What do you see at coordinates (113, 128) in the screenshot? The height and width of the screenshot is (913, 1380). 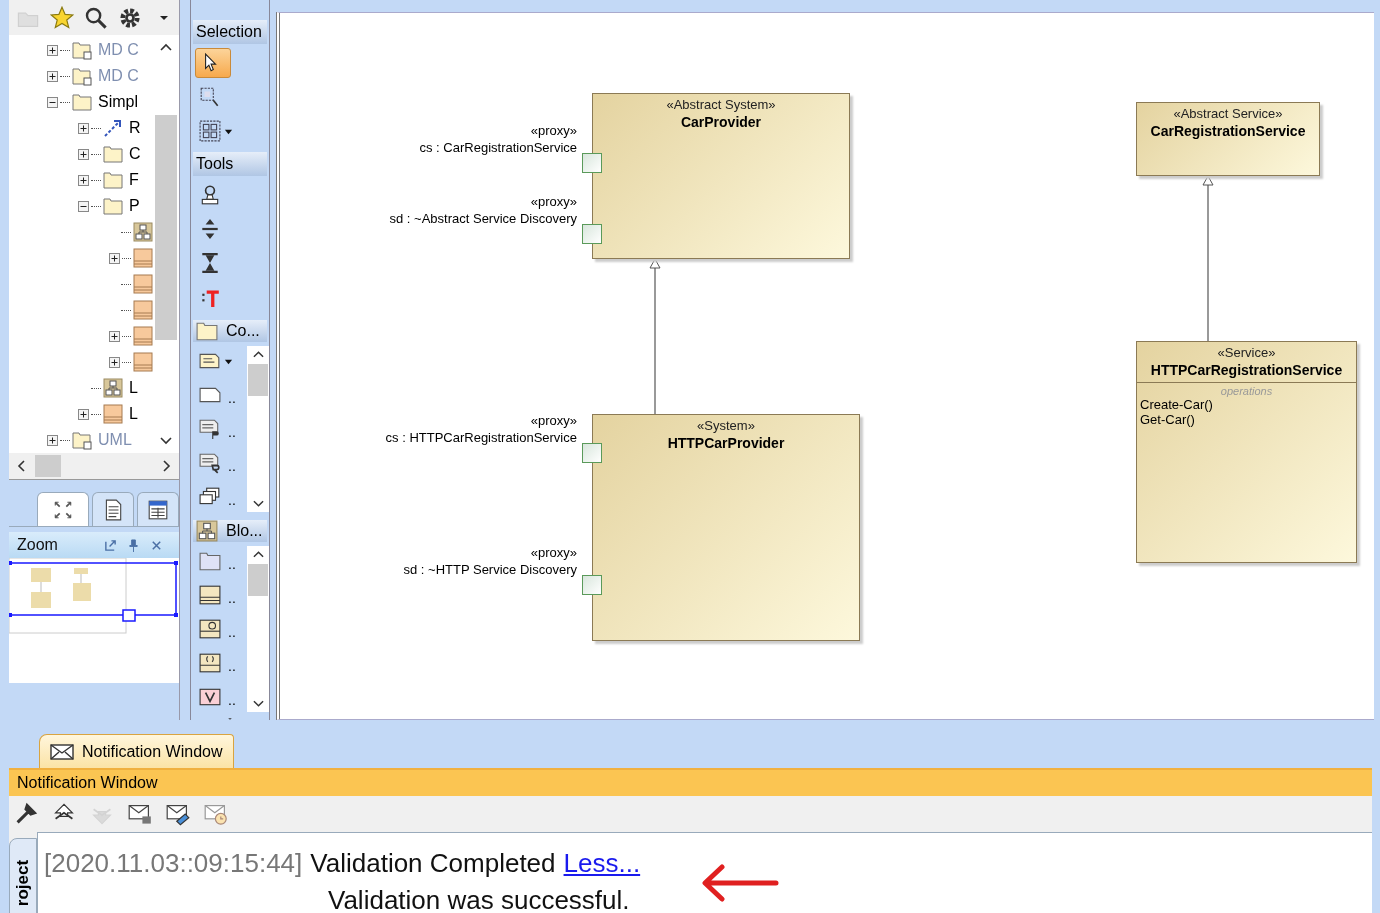 I see `relation-icon` at bounding box center [113, 128].